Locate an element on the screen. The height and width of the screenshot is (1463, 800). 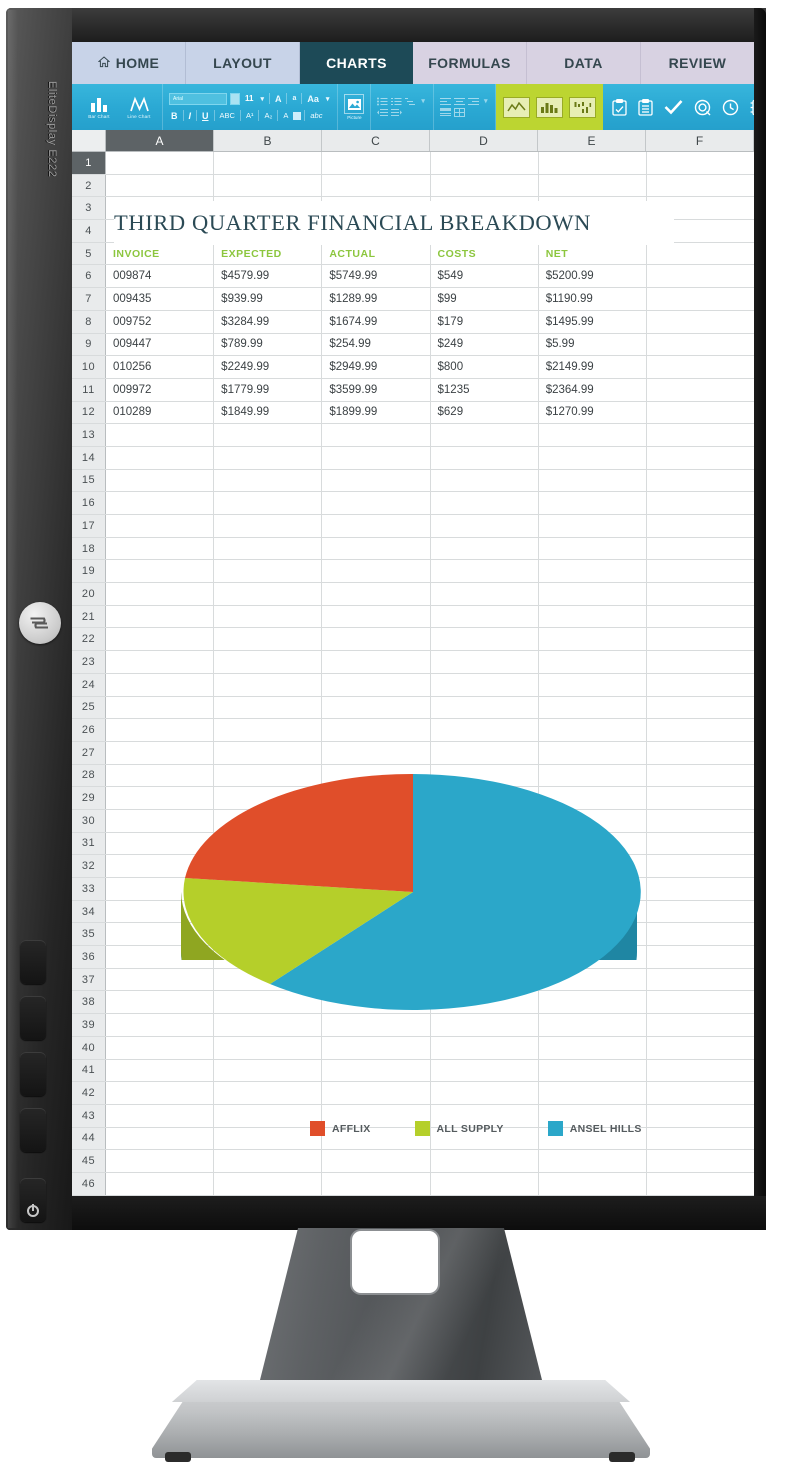
cell-F38 is located at coordinates (700, 1002).